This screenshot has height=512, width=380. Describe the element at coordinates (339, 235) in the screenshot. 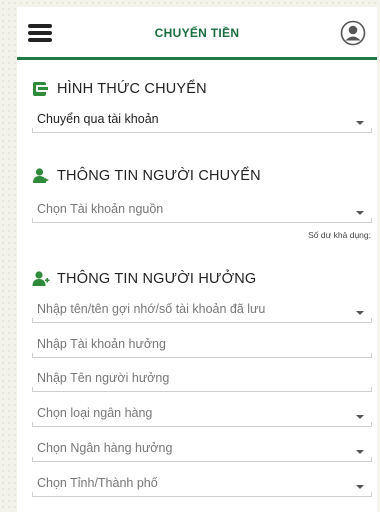

I see `available-balance-label: Số dư khả dụng:` at that location.